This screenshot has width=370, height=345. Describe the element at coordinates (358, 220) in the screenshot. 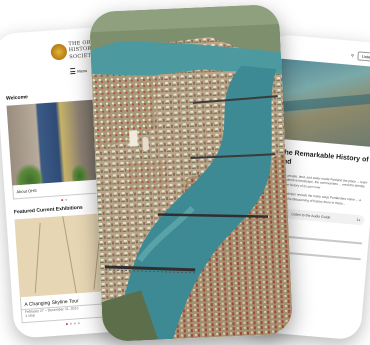

I see `playback-speed: 1x` at that location.